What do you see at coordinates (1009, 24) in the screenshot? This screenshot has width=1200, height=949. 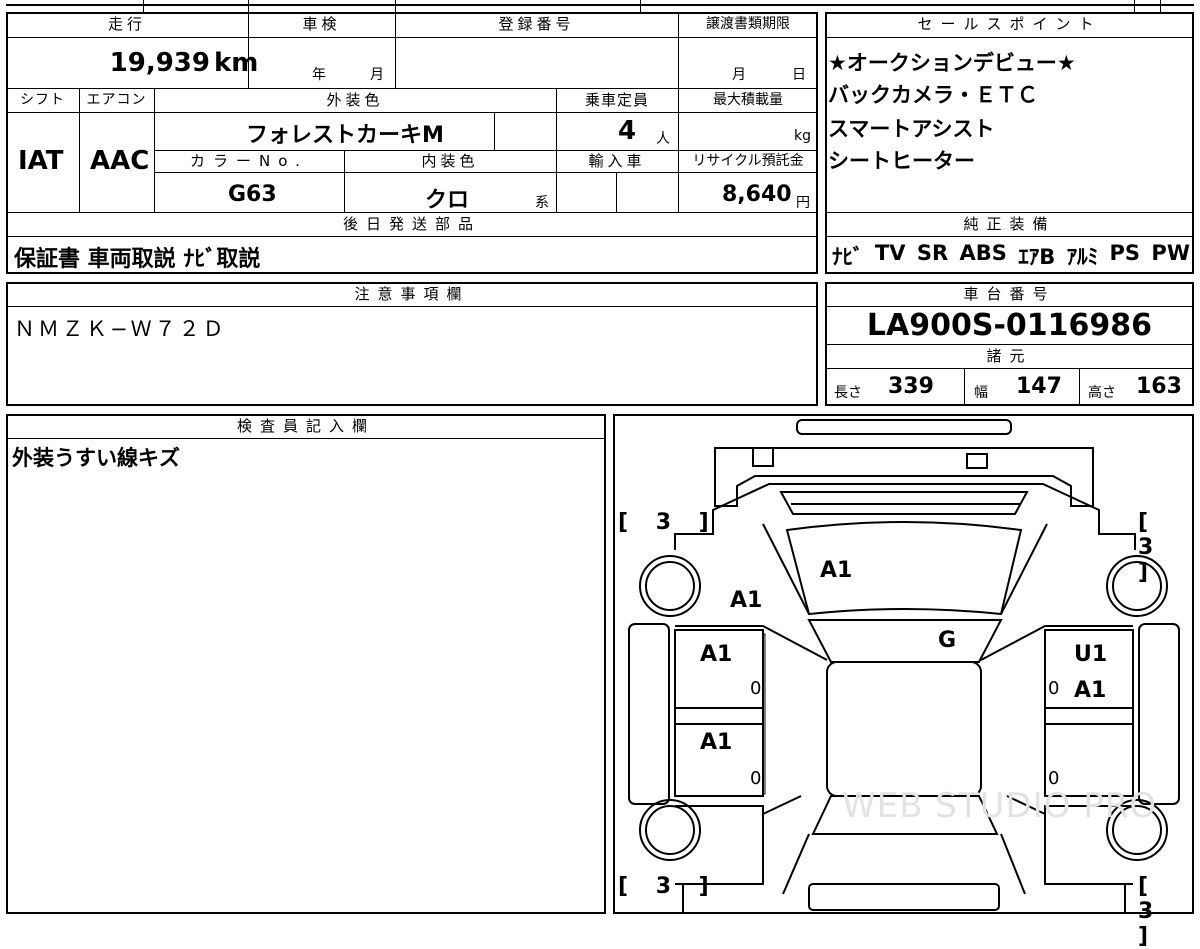 I see `sales-points-header: セールスポイント` at bounding box center [1009, 24].